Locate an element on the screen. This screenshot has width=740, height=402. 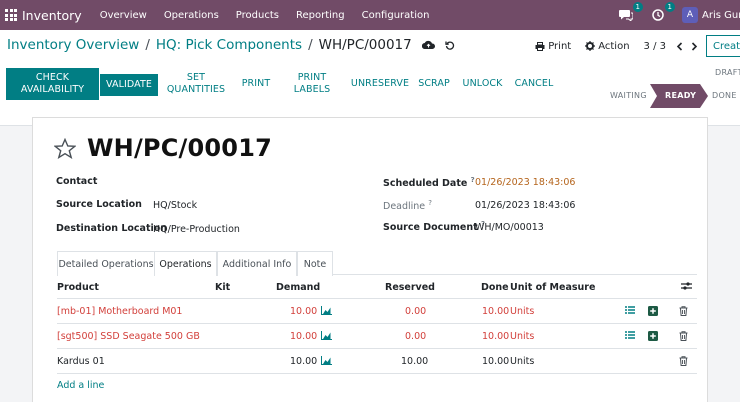
app-brand: Inventory is located at coordinates (52, 15).